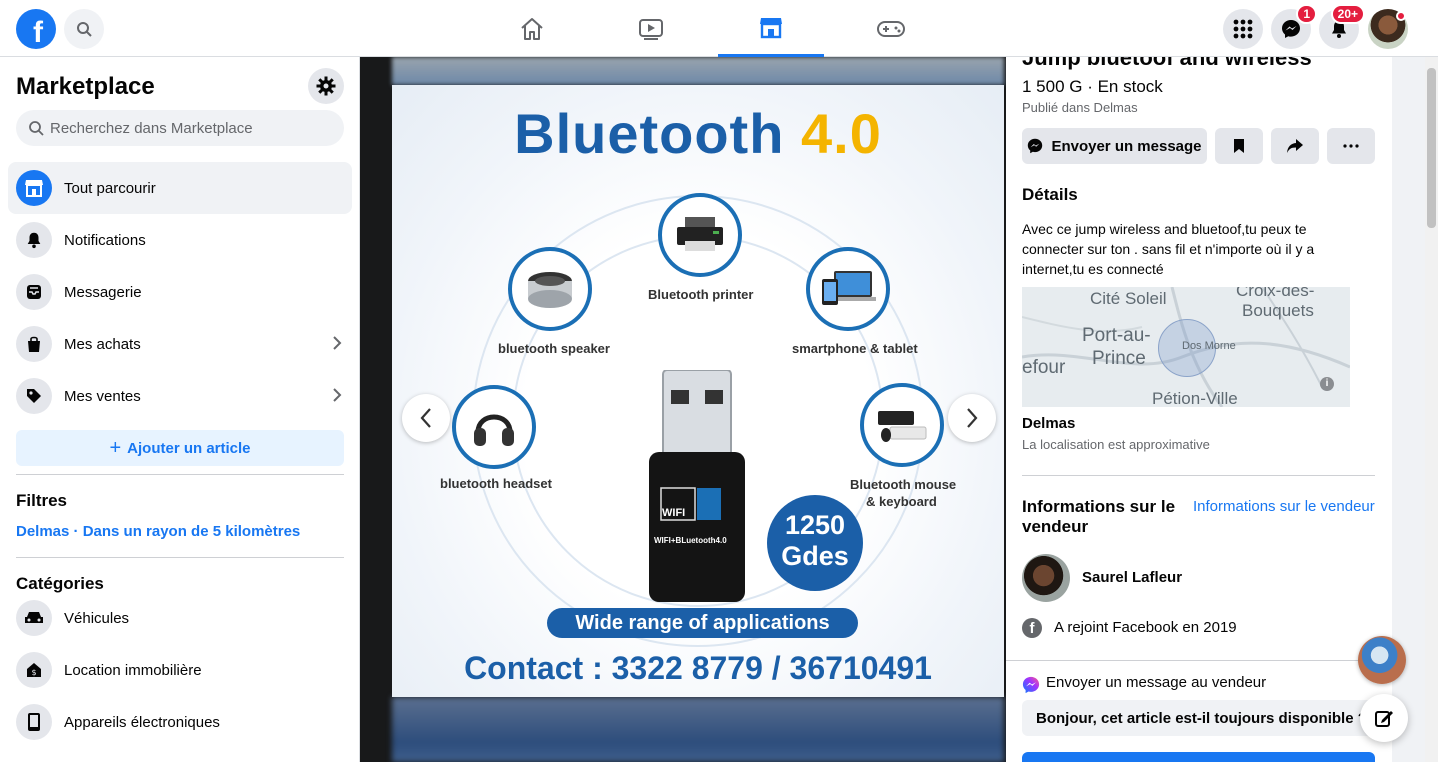 The height and width of the screenshot is (762, 1438). I want to click on headset-icon, so click(494, 427).